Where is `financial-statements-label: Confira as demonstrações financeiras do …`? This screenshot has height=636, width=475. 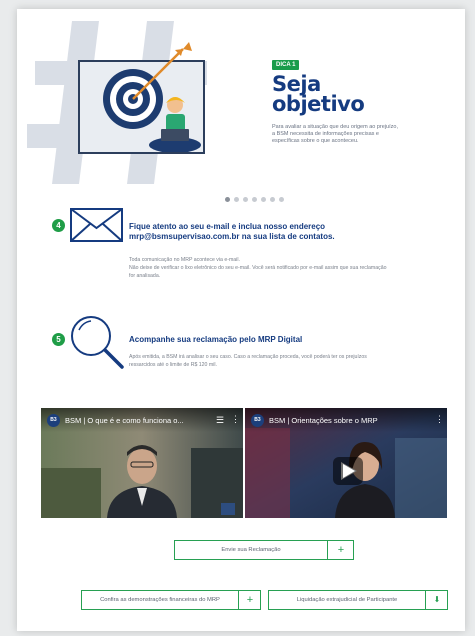 financial-statements-label: Confira as demonstrações financeiras do … is located at coordinates (160, 600).